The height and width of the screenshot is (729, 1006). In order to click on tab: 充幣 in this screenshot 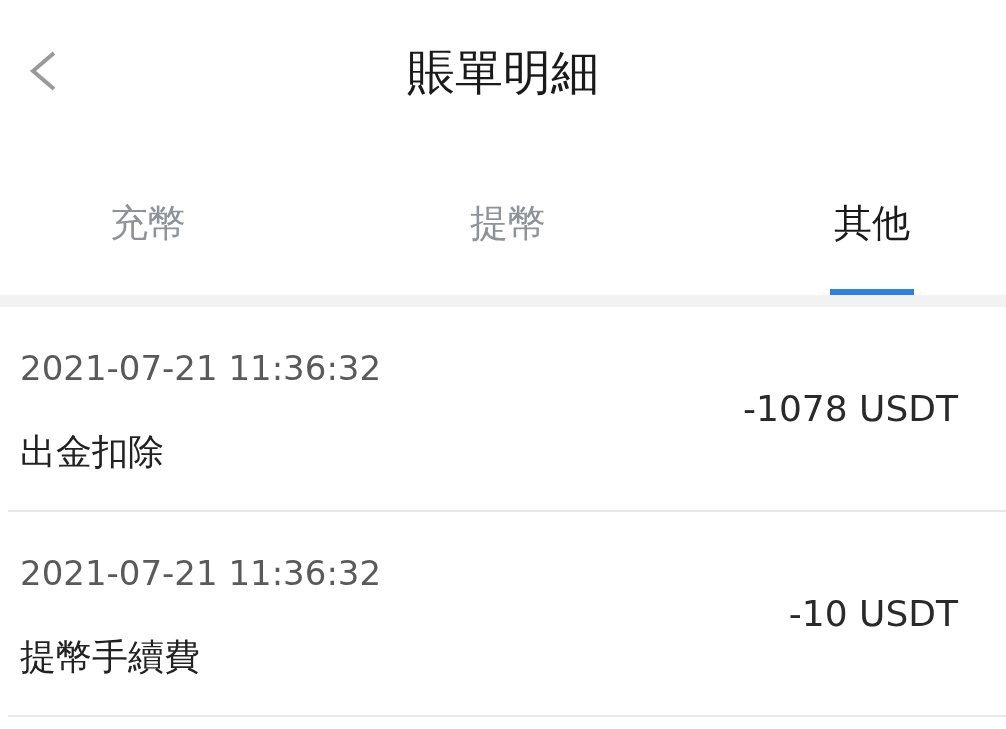, I will do `click(148, 223)`.